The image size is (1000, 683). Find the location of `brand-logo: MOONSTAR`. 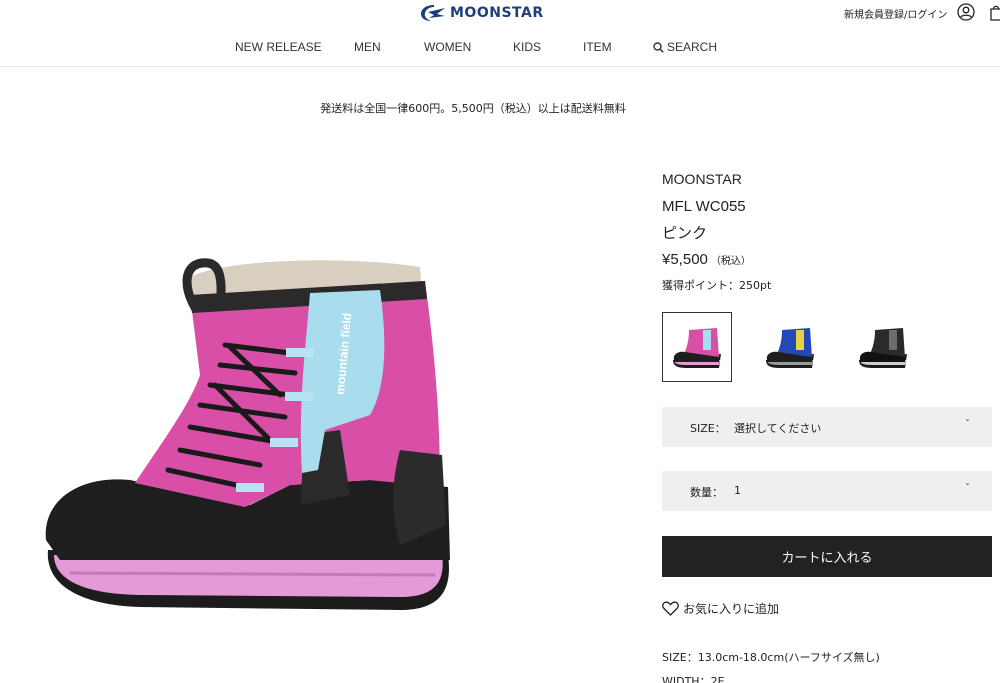

brand-logo: MOONSTAR is located at coordinates (482, 13).